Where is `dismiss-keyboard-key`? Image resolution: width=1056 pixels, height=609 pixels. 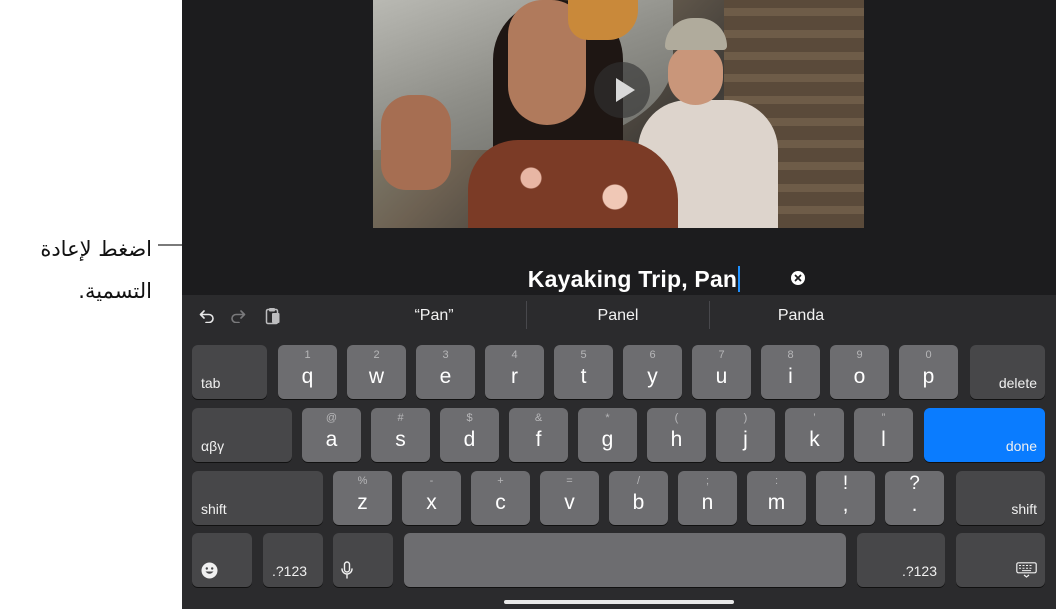 dismiss-keyboard-key is located at coordinates (1000, 560).